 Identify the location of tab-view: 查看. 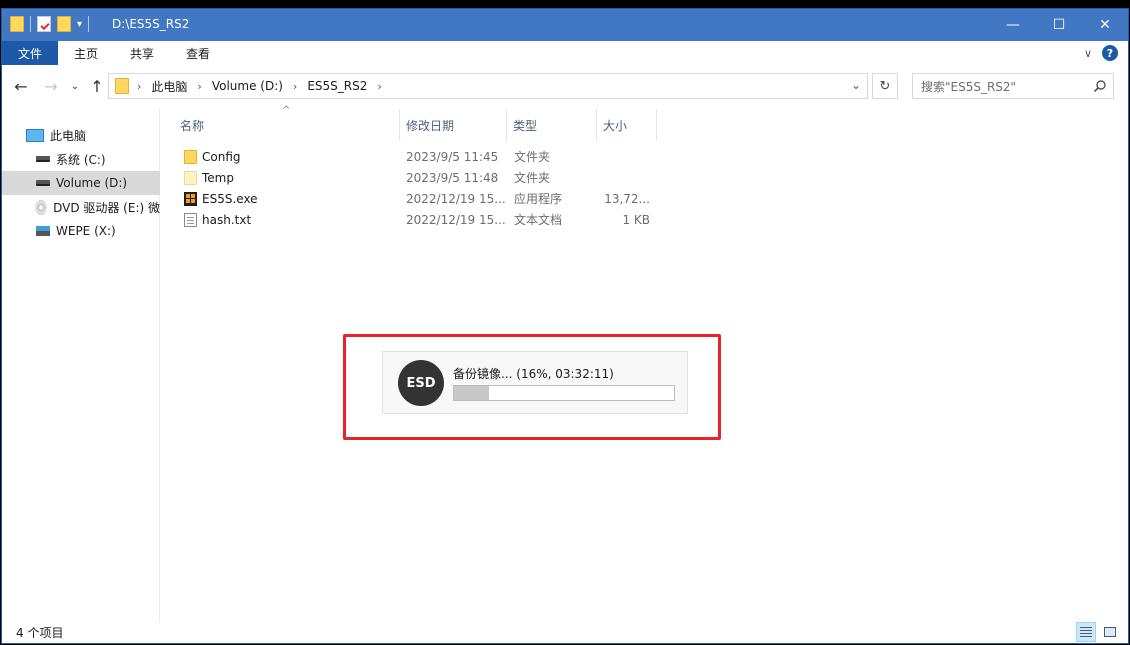
(198, 53).